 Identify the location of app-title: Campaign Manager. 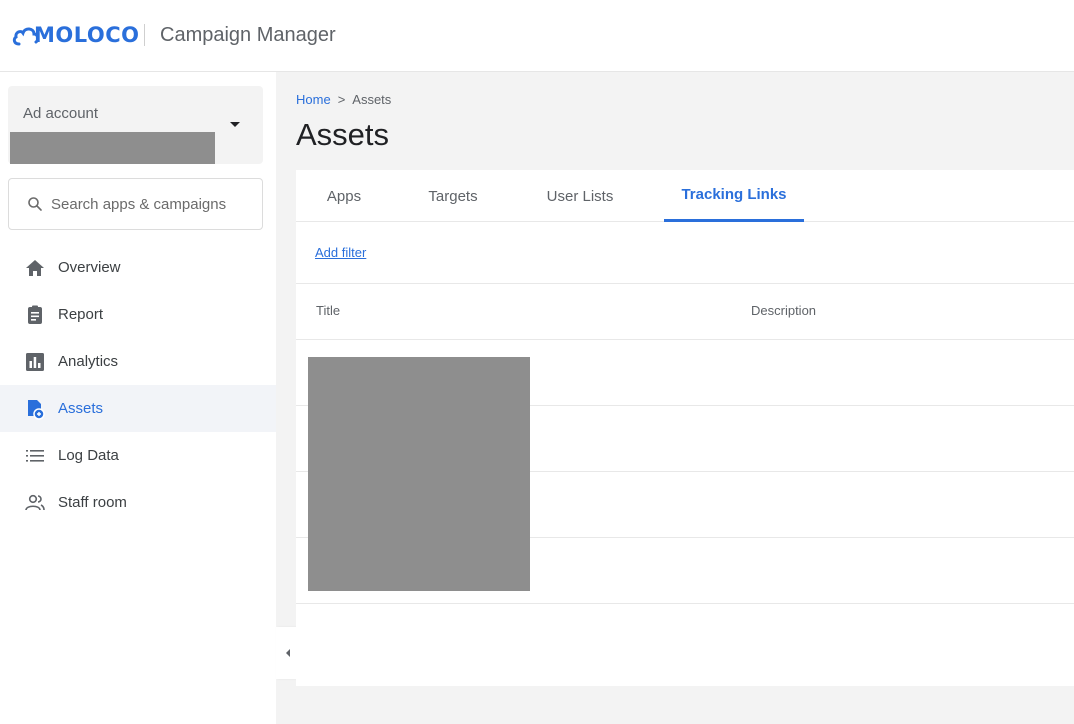
(248, 35).